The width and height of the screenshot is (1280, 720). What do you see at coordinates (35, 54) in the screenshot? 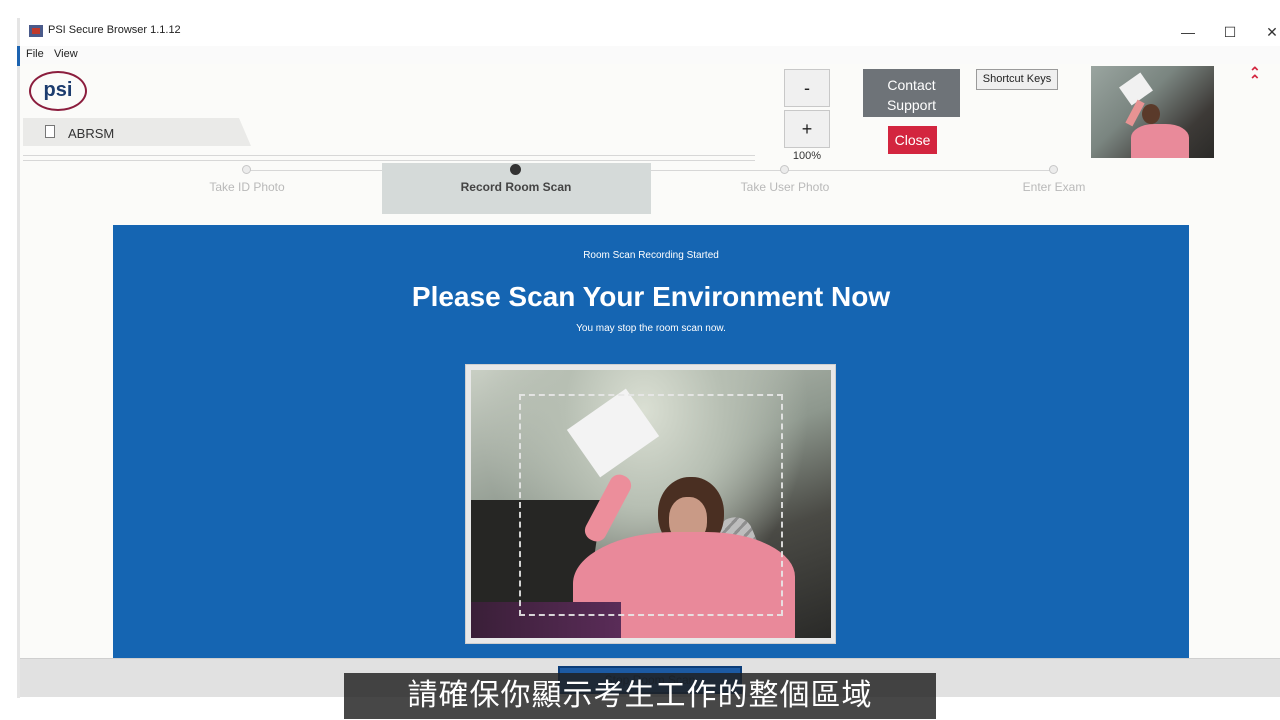
I see `menu-file: File` at bounding box center [35, 54].